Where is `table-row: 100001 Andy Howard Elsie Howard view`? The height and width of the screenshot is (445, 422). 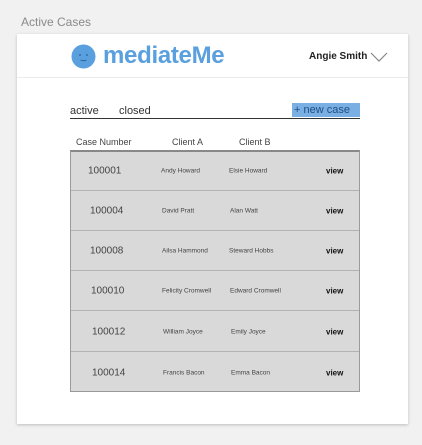
table-row: 100001 Andy Howard Elsie Howard view is located at coordinates (215, 171).